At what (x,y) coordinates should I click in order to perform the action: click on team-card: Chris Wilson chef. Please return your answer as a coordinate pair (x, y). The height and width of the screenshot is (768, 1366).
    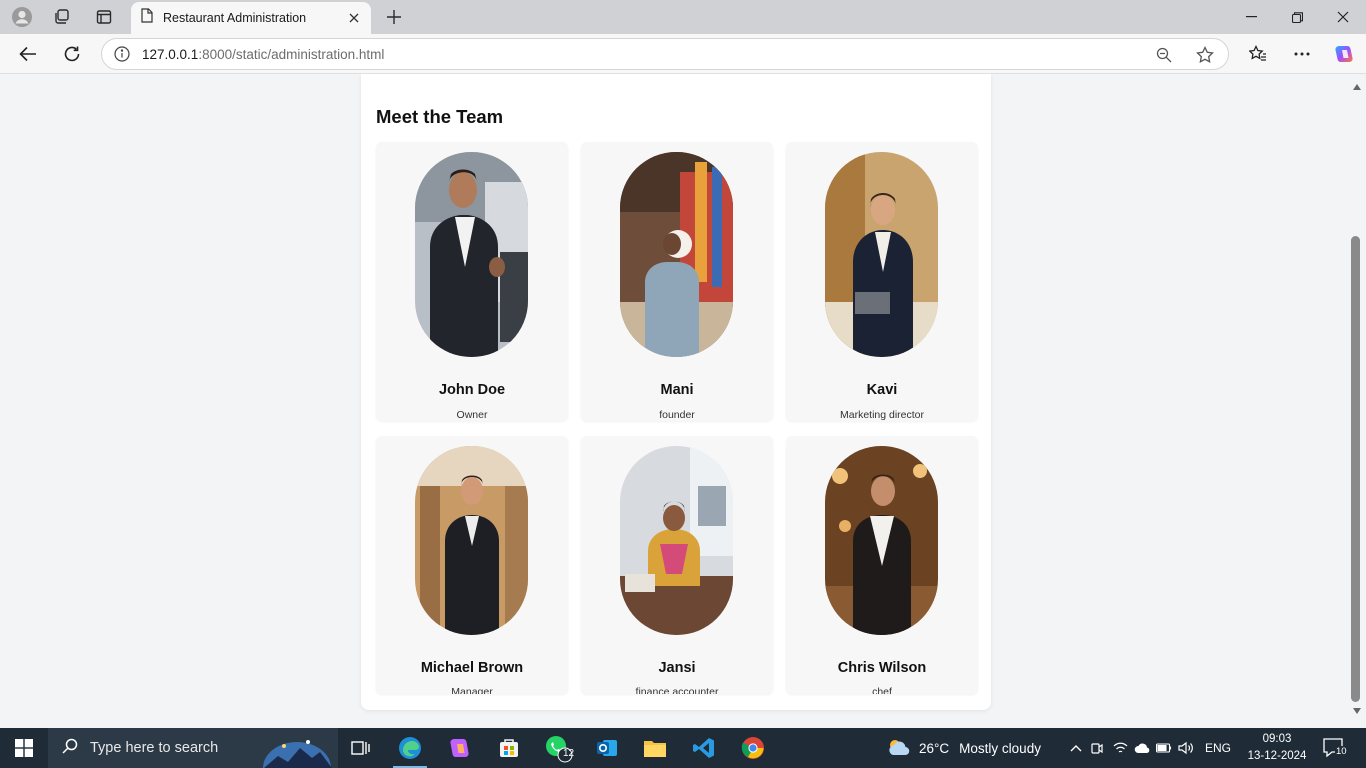
    Looking at the image, I should click on (882, 565).